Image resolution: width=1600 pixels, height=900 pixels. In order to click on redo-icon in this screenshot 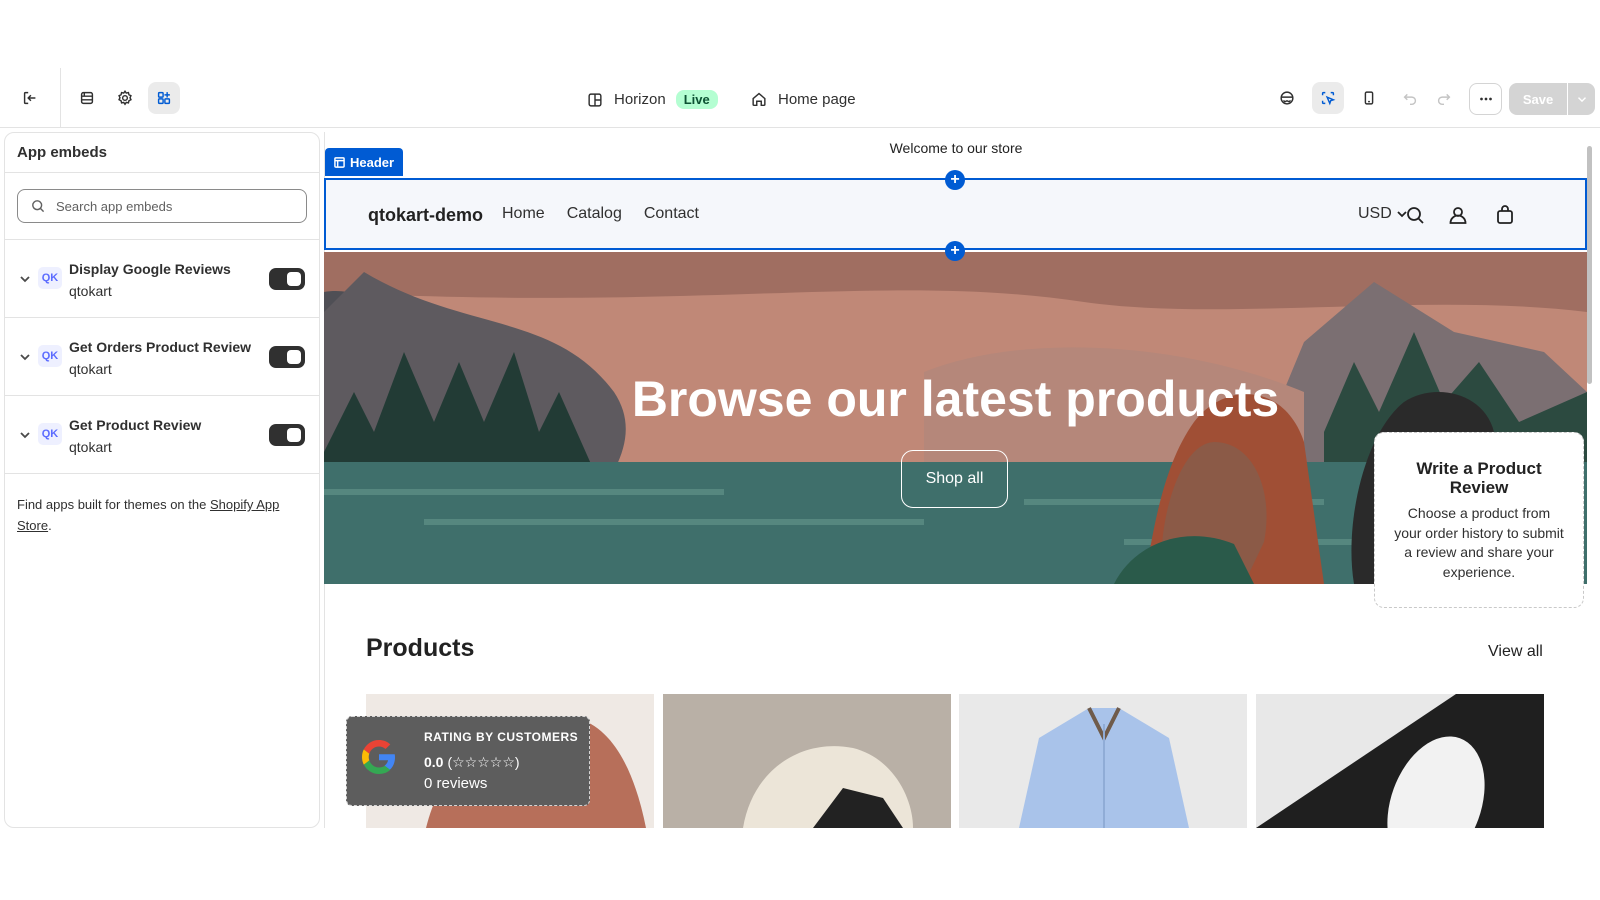, I will do `click(1444, 98)`.